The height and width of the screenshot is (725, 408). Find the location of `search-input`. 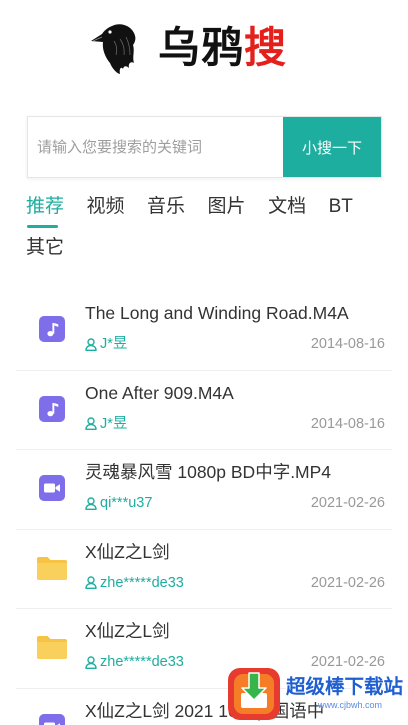

search-input is located at coordinates (155, 147).